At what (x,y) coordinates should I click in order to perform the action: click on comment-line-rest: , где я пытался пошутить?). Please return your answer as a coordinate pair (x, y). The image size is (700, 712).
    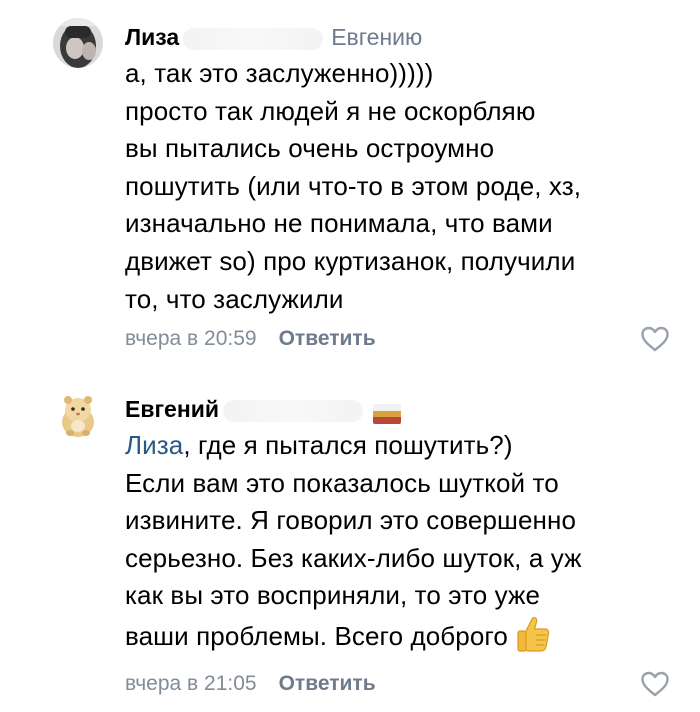
    Looking at the image, I should click on (348, 445).